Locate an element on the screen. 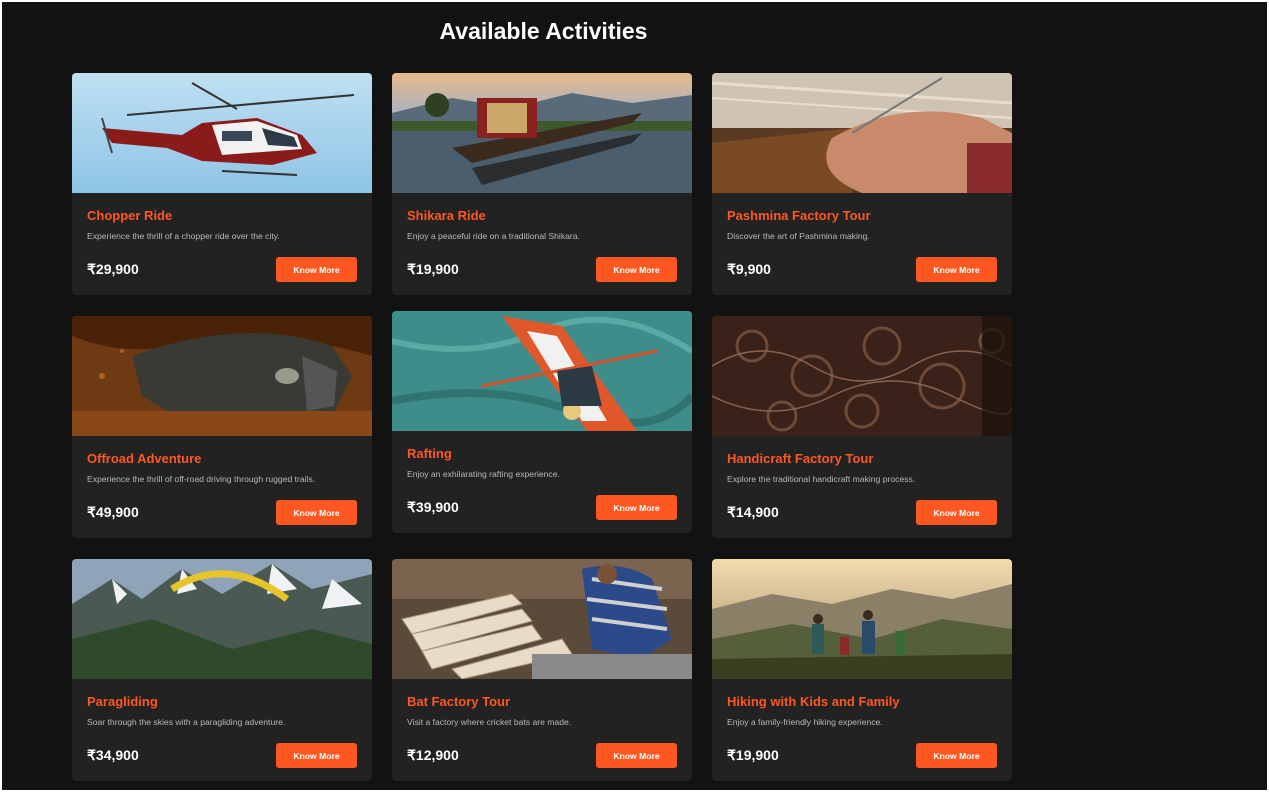 This screenshot has width=1269, height=792. helicopter-image is located at coordinates (222, 133).